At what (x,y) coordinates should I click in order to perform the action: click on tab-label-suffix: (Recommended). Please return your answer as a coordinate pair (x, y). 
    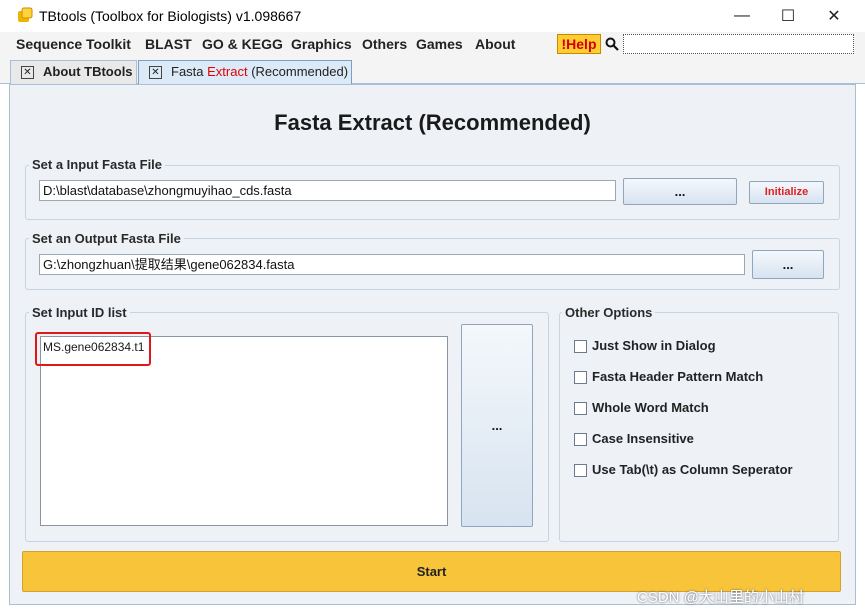
    Looking at the image, I should click on (298, 71).